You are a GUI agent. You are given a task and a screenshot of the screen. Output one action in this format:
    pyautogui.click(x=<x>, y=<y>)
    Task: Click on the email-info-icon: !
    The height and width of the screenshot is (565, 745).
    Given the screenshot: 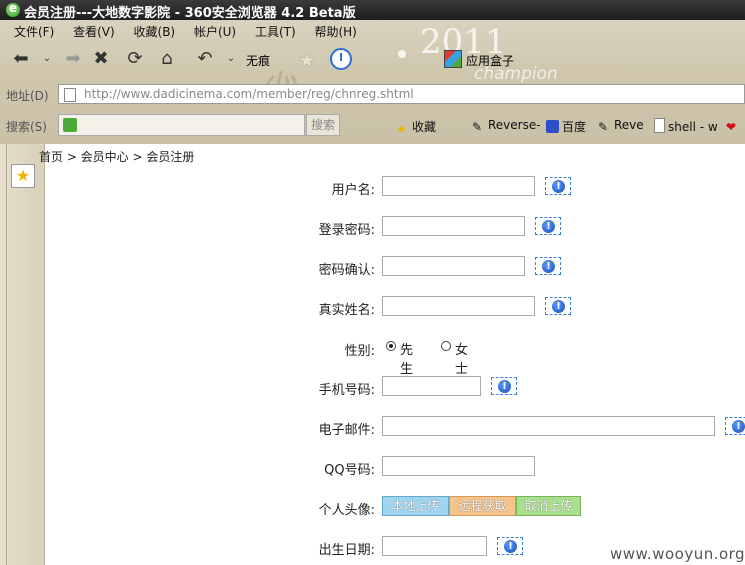 What is the action you would take?
    pyautogui.click(x=735, y=426)
    